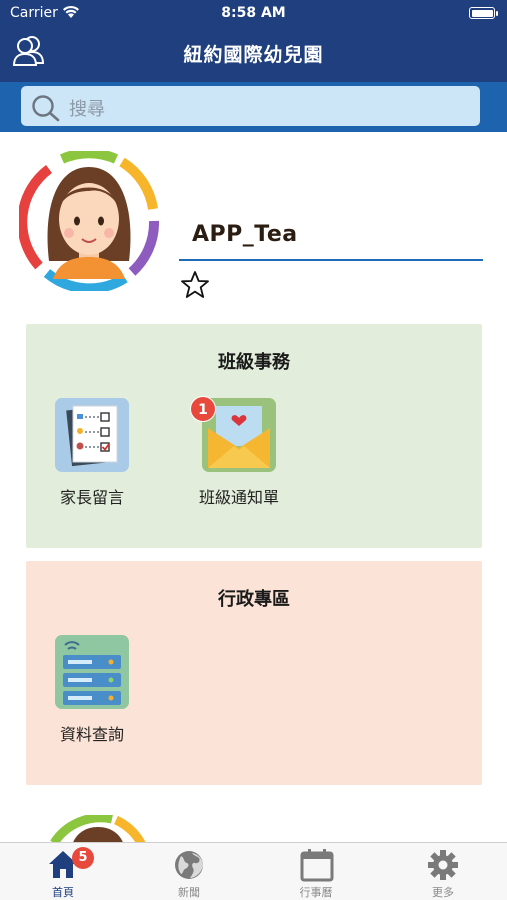 The height and width of the screenshot is (900, 507). I want to click on tab-label: 行事曆, so click(316, 892).